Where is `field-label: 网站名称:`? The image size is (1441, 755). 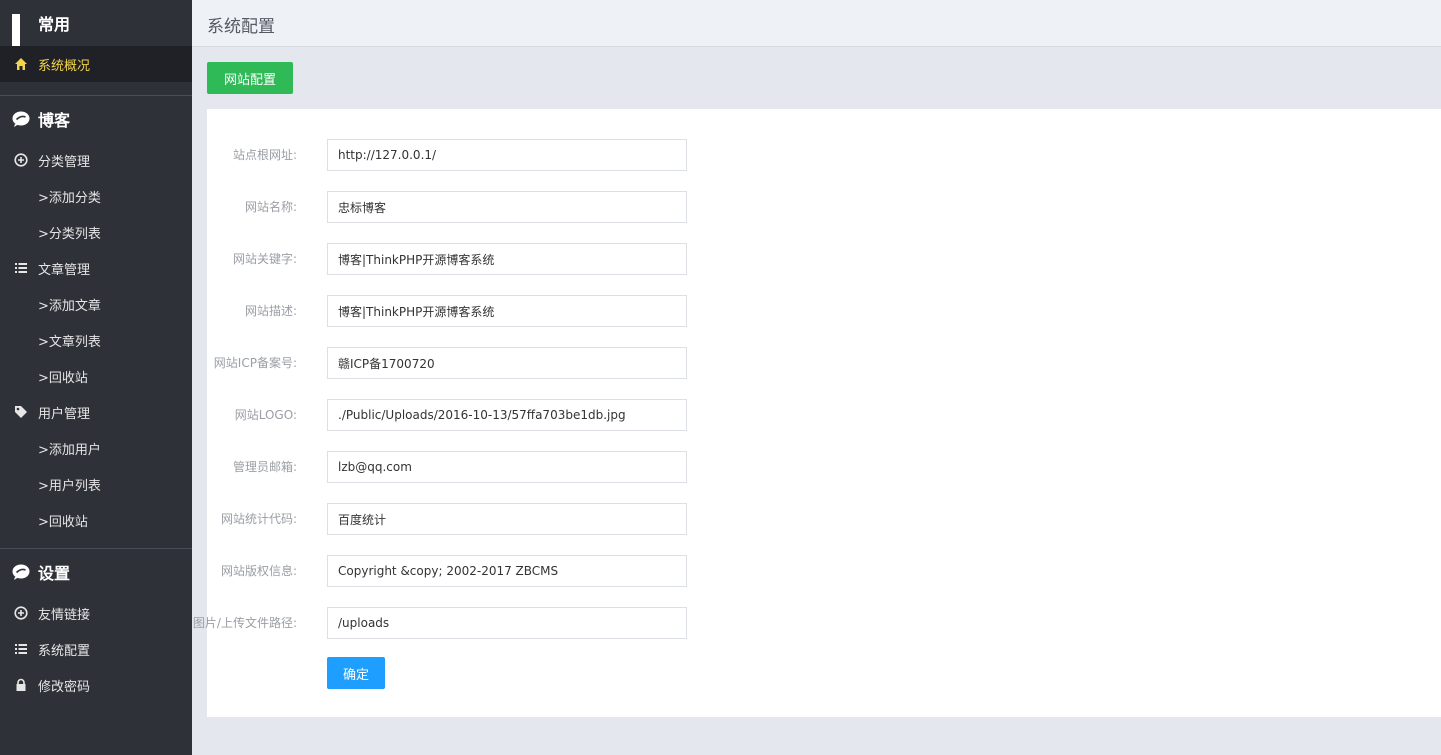
field-label: 网站名称: is located at coordinates (270, 207).